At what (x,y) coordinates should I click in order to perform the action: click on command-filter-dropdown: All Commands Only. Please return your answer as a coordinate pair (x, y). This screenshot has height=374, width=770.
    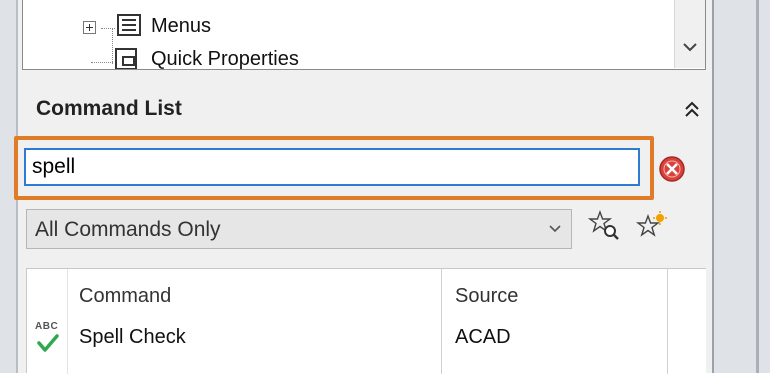
    Looking at the image, I should click on (299, 229).